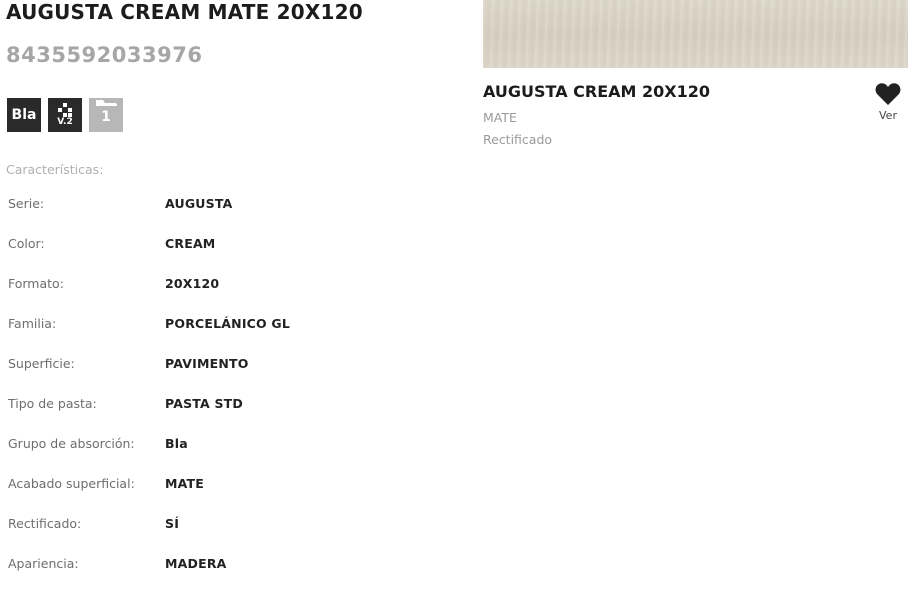 This screenshot has width=911, height=596. I want to click on spec-row: Familia: PORCELÁNICO GL, so click(218, 336).